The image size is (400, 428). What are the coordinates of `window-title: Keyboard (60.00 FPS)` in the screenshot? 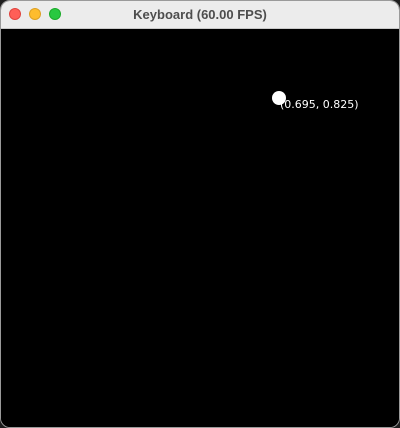 It's located at (200, 14).